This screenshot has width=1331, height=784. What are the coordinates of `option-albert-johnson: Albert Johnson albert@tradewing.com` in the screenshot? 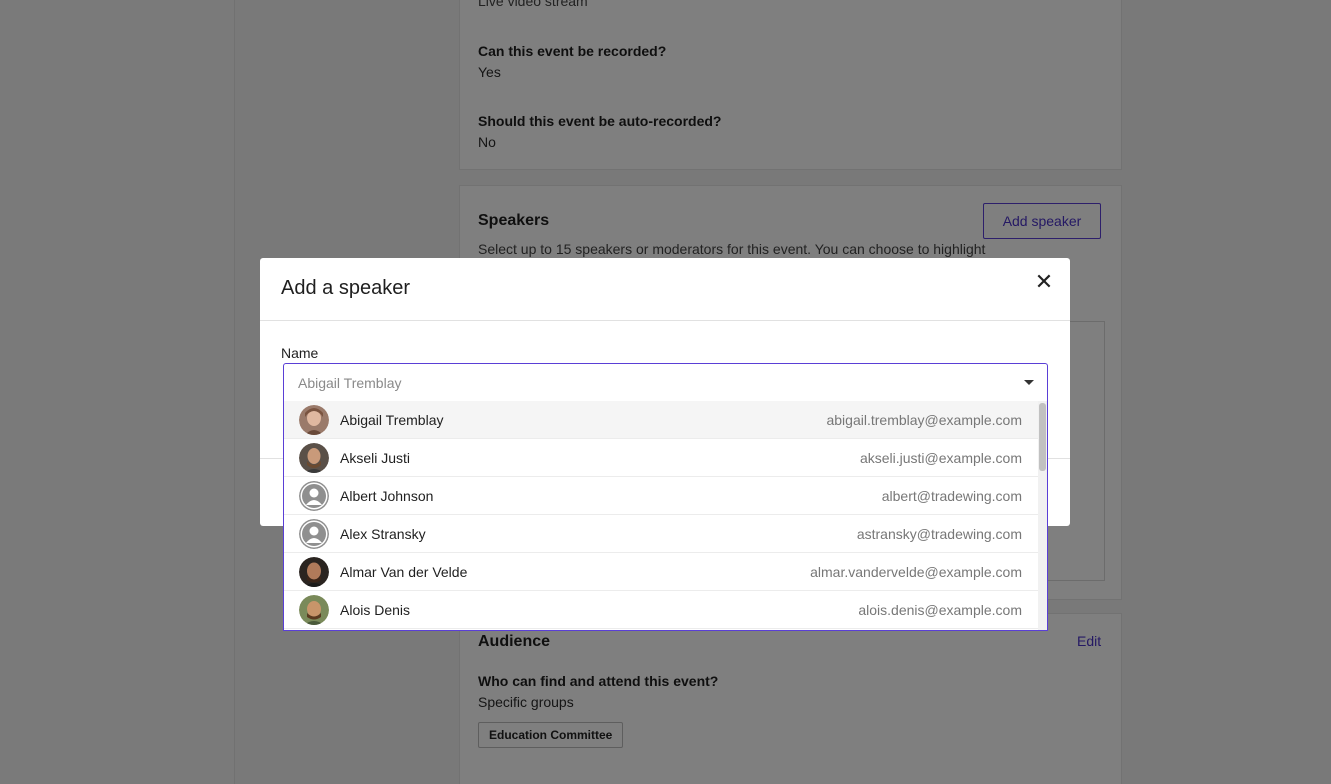 It's located at (662, 496).